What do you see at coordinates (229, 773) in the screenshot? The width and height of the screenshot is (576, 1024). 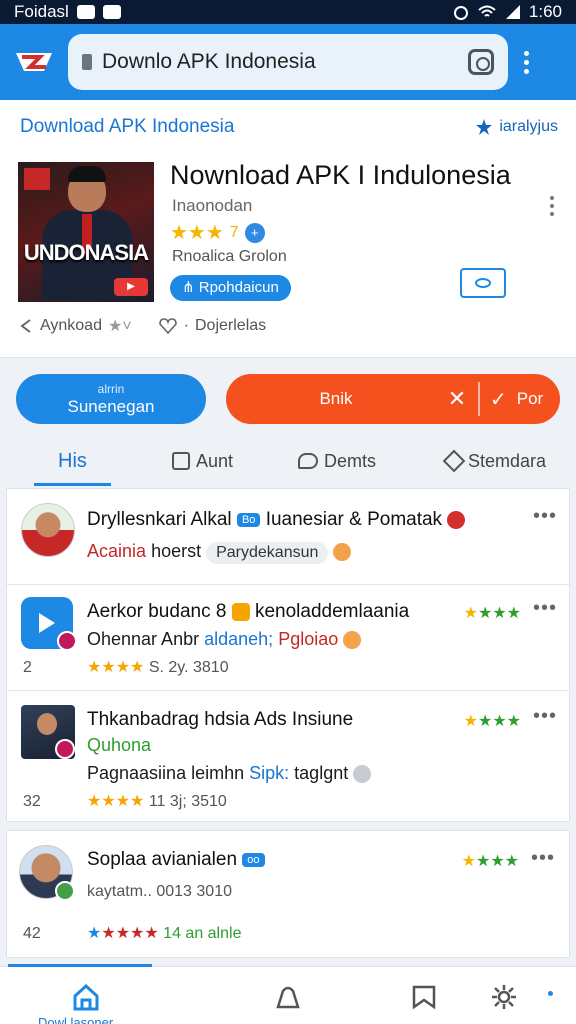 I see `item-subline-2: Pagnaasiina leimhn Sipk: taglgnt` at bounding box center [229, 773].